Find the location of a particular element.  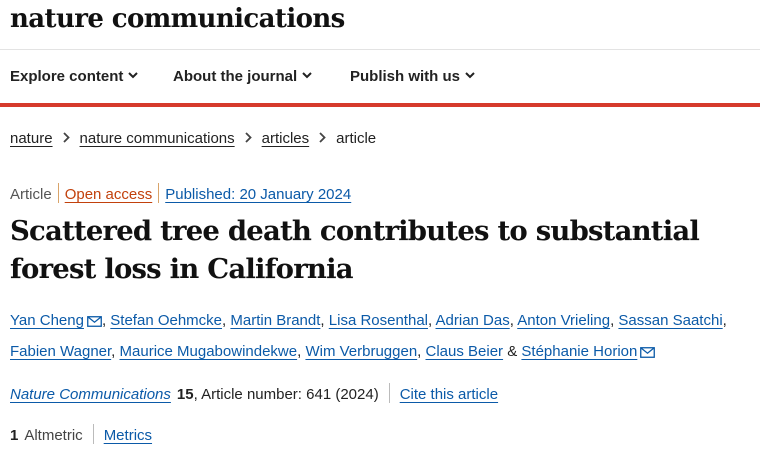

volume: 15 is located at coordinates (185, 394).